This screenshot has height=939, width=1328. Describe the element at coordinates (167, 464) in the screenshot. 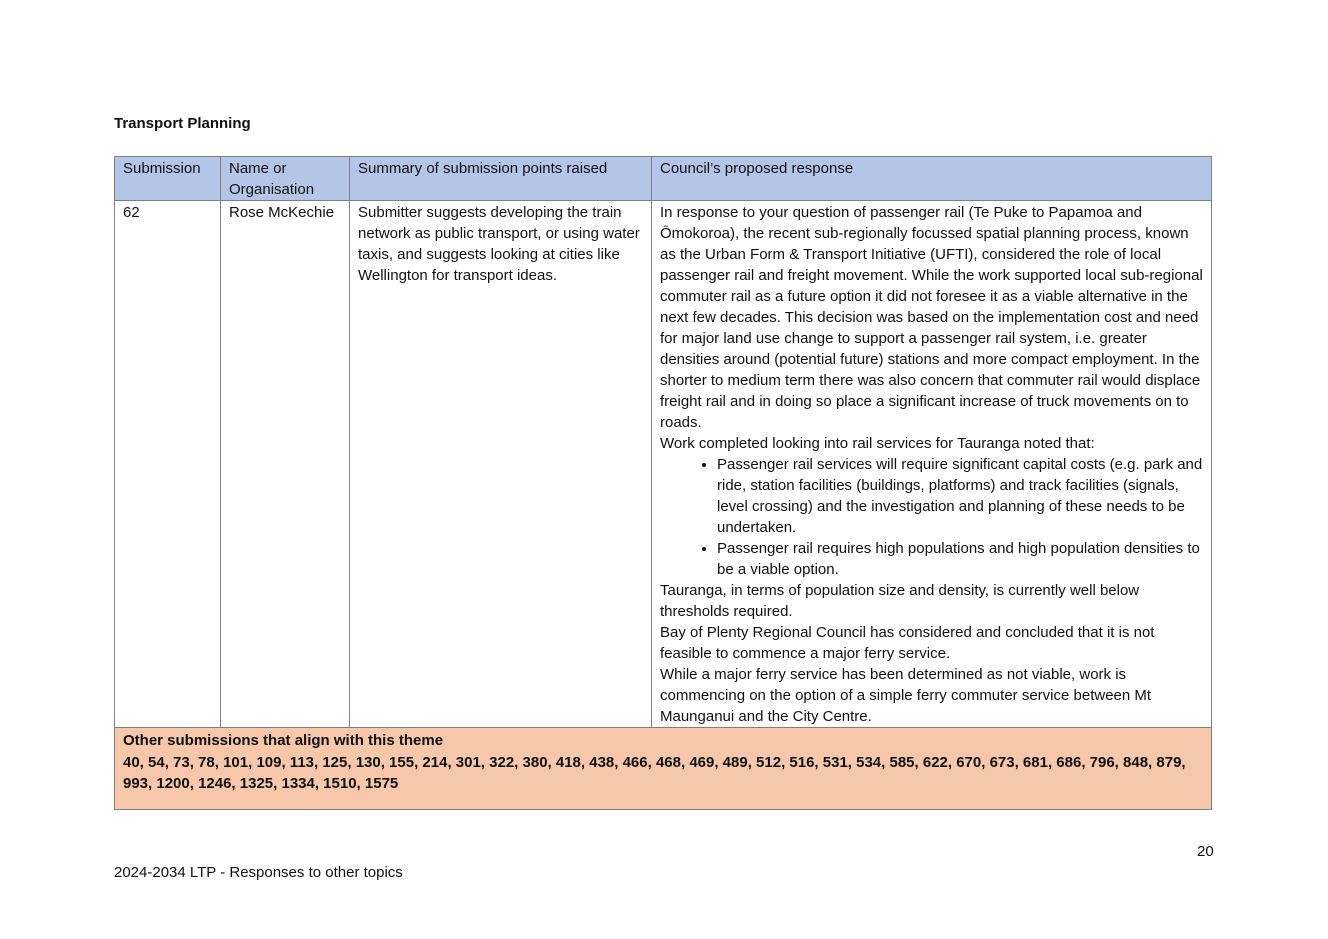

I see `submission-number: 62` at that location.